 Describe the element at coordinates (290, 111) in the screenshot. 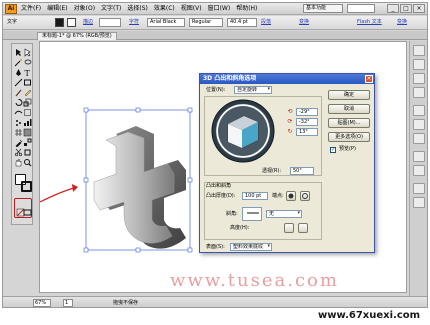

I see `x-axis-icon: ⟲` at that location.